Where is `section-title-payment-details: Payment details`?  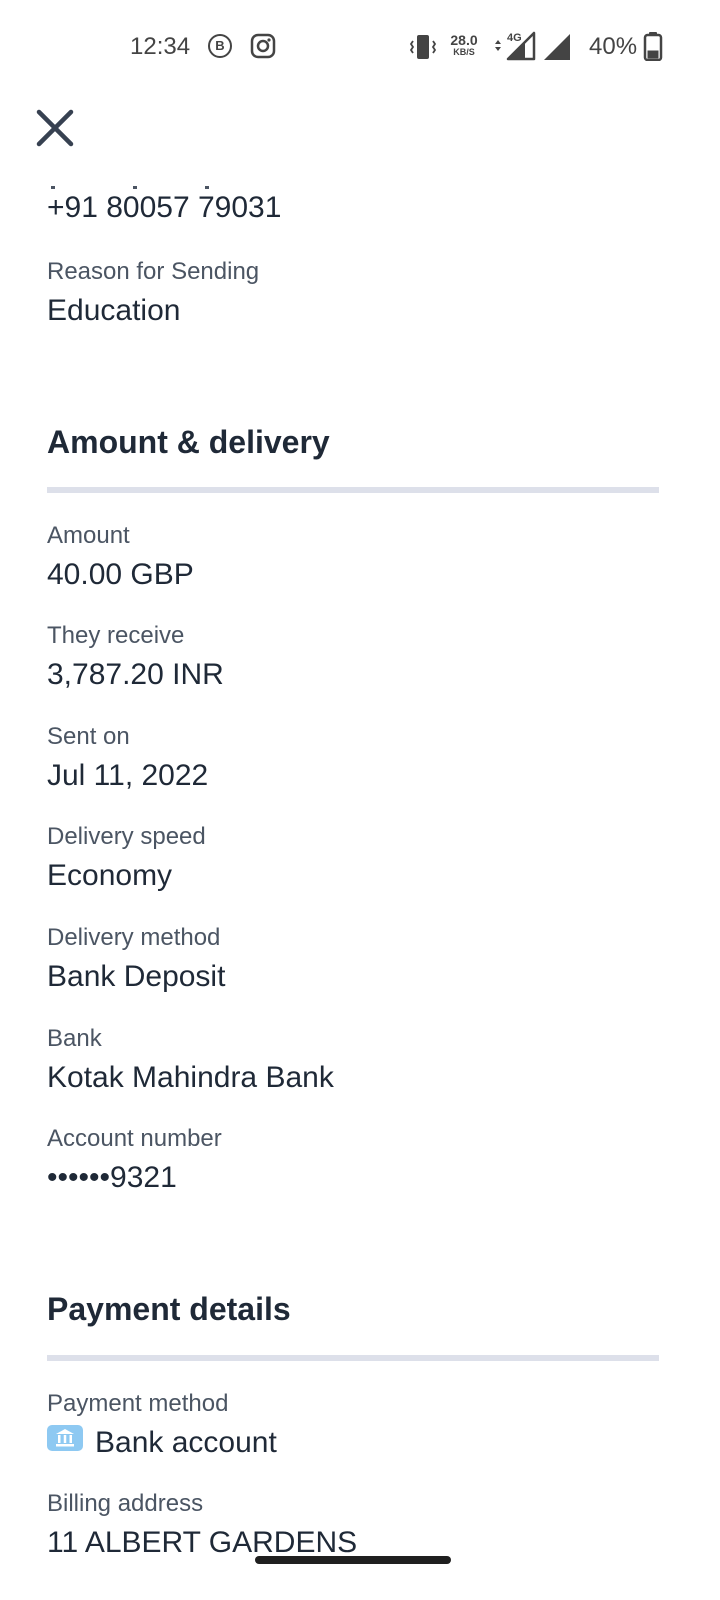 section-title-payment-details: Payment details is located at coordinates (169, 1309).